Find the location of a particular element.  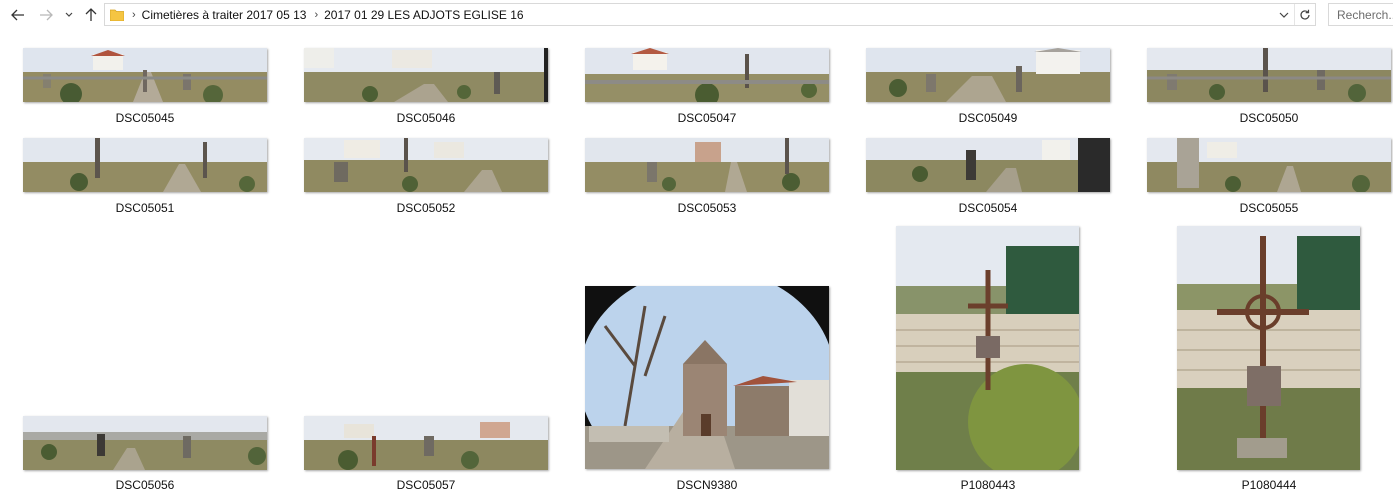

refresh-icon is located at coordinates (1305, 14).